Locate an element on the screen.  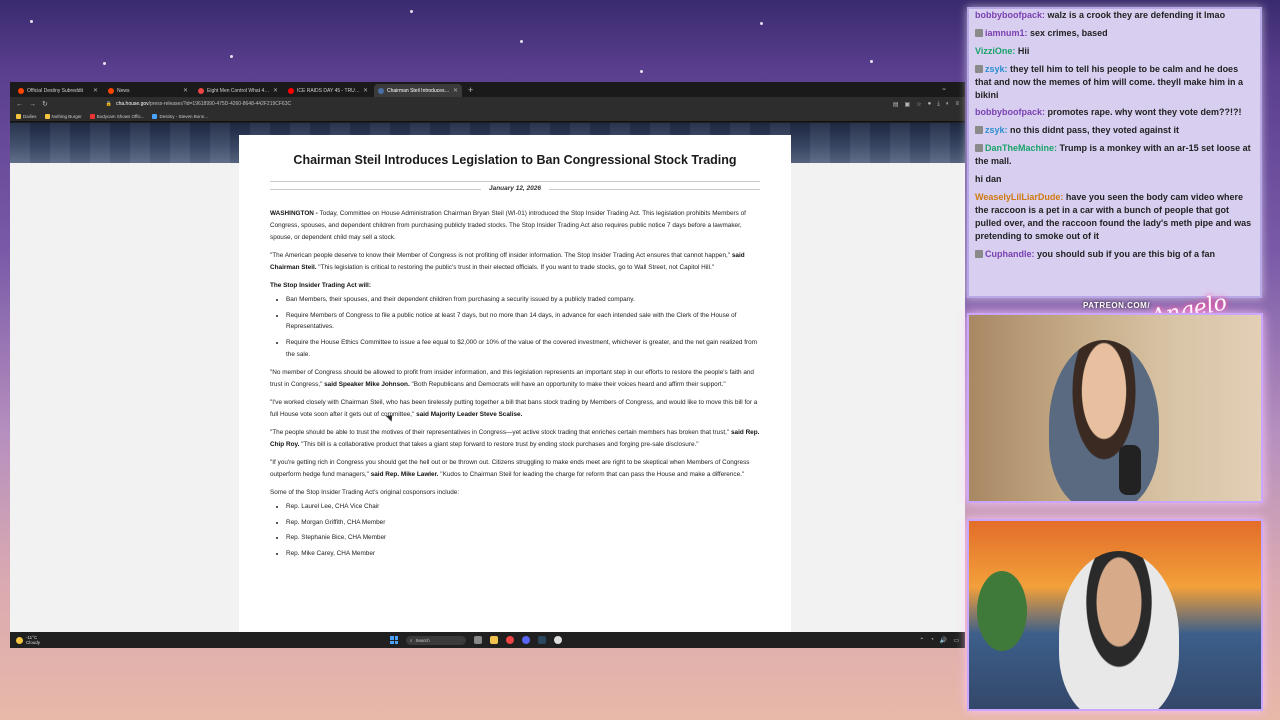
chat-message: hi dan is located at coordinates (1114, 179).